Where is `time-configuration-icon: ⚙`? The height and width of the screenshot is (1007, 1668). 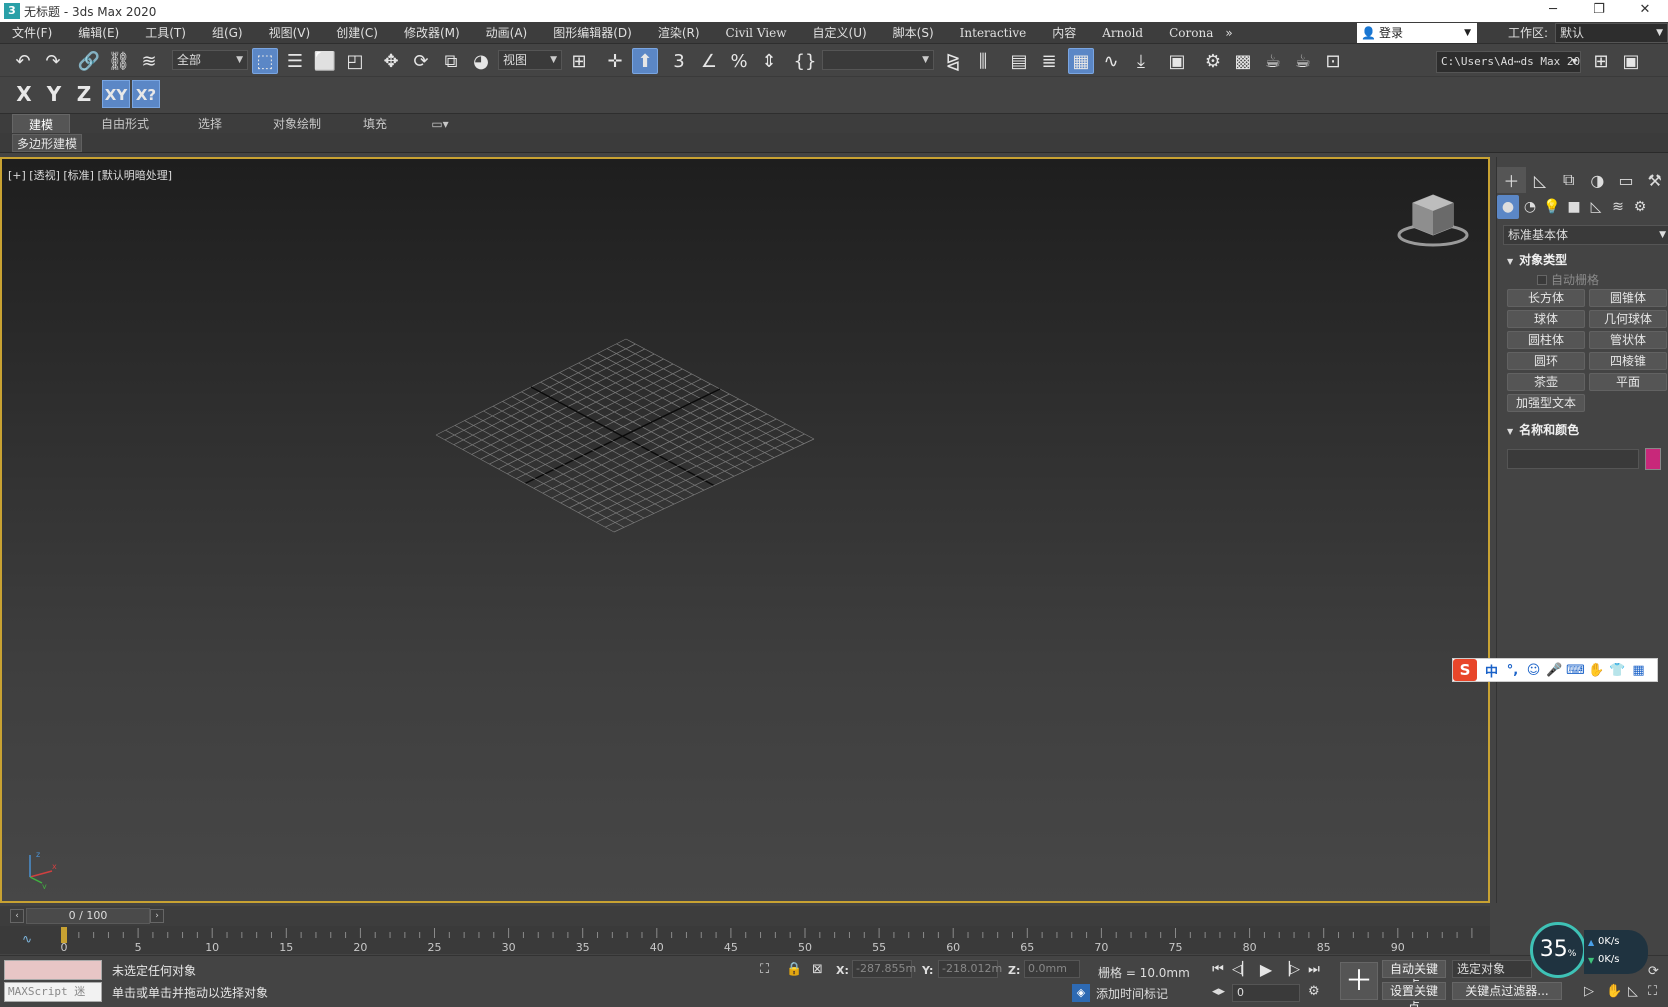
time-configuration-icon: ⚙ is located at coordinates (1314, 991).